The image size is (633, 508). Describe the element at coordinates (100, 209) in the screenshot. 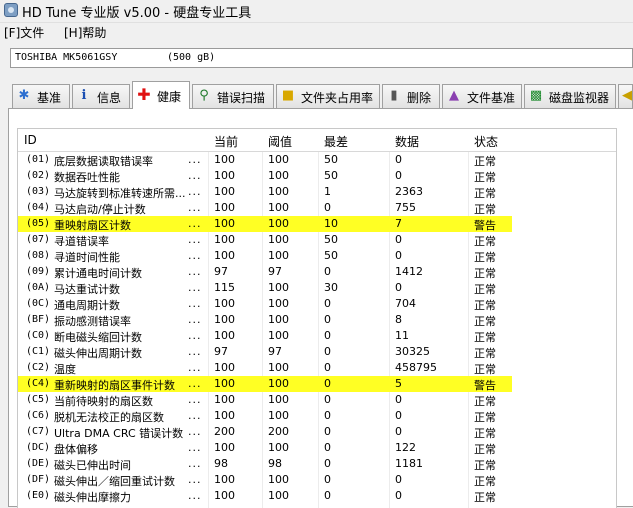

I see `attribute-name: 马达启动/停止计数` at that location.